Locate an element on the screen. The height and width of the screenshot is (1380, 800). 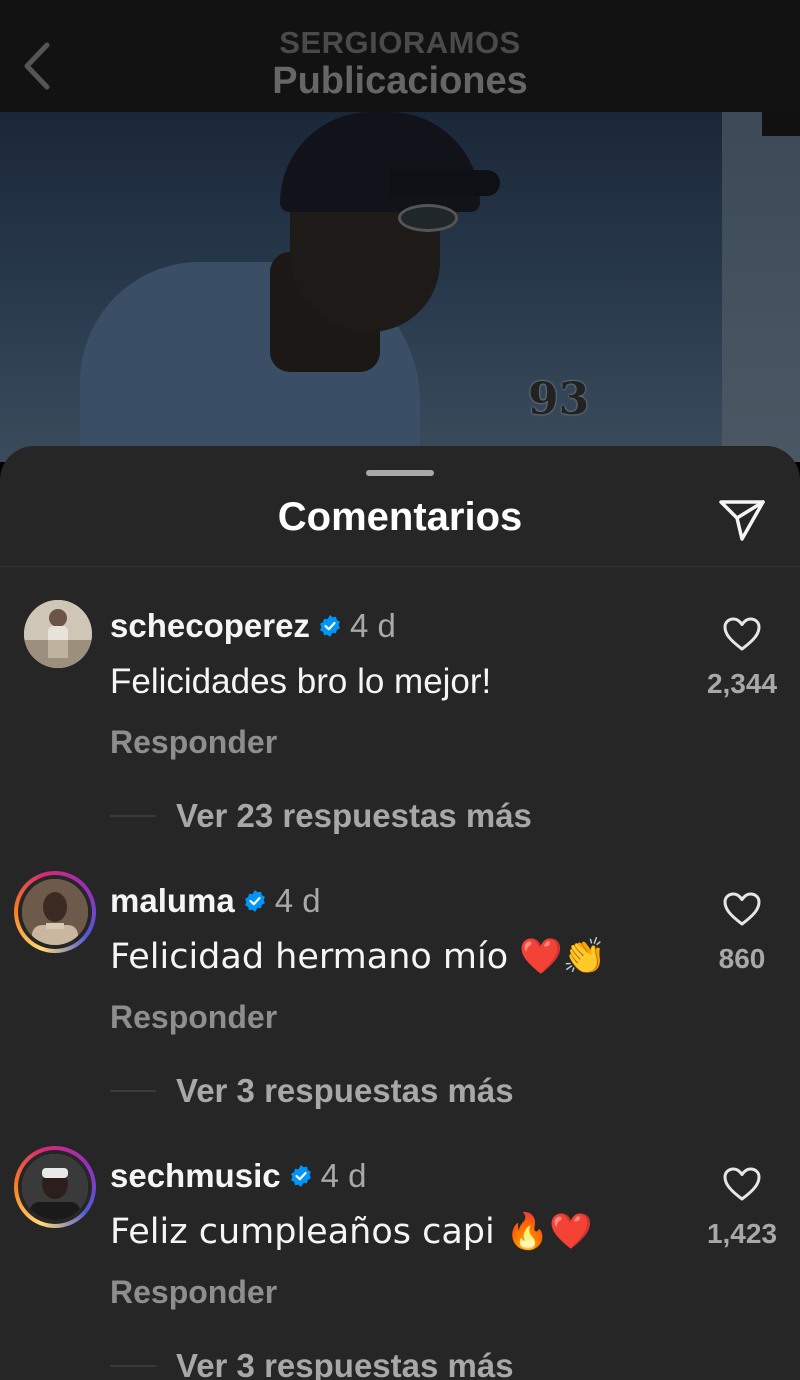
nav-titles: SERGIORAMOS Publicaciones is located at coordinates (400, 64).